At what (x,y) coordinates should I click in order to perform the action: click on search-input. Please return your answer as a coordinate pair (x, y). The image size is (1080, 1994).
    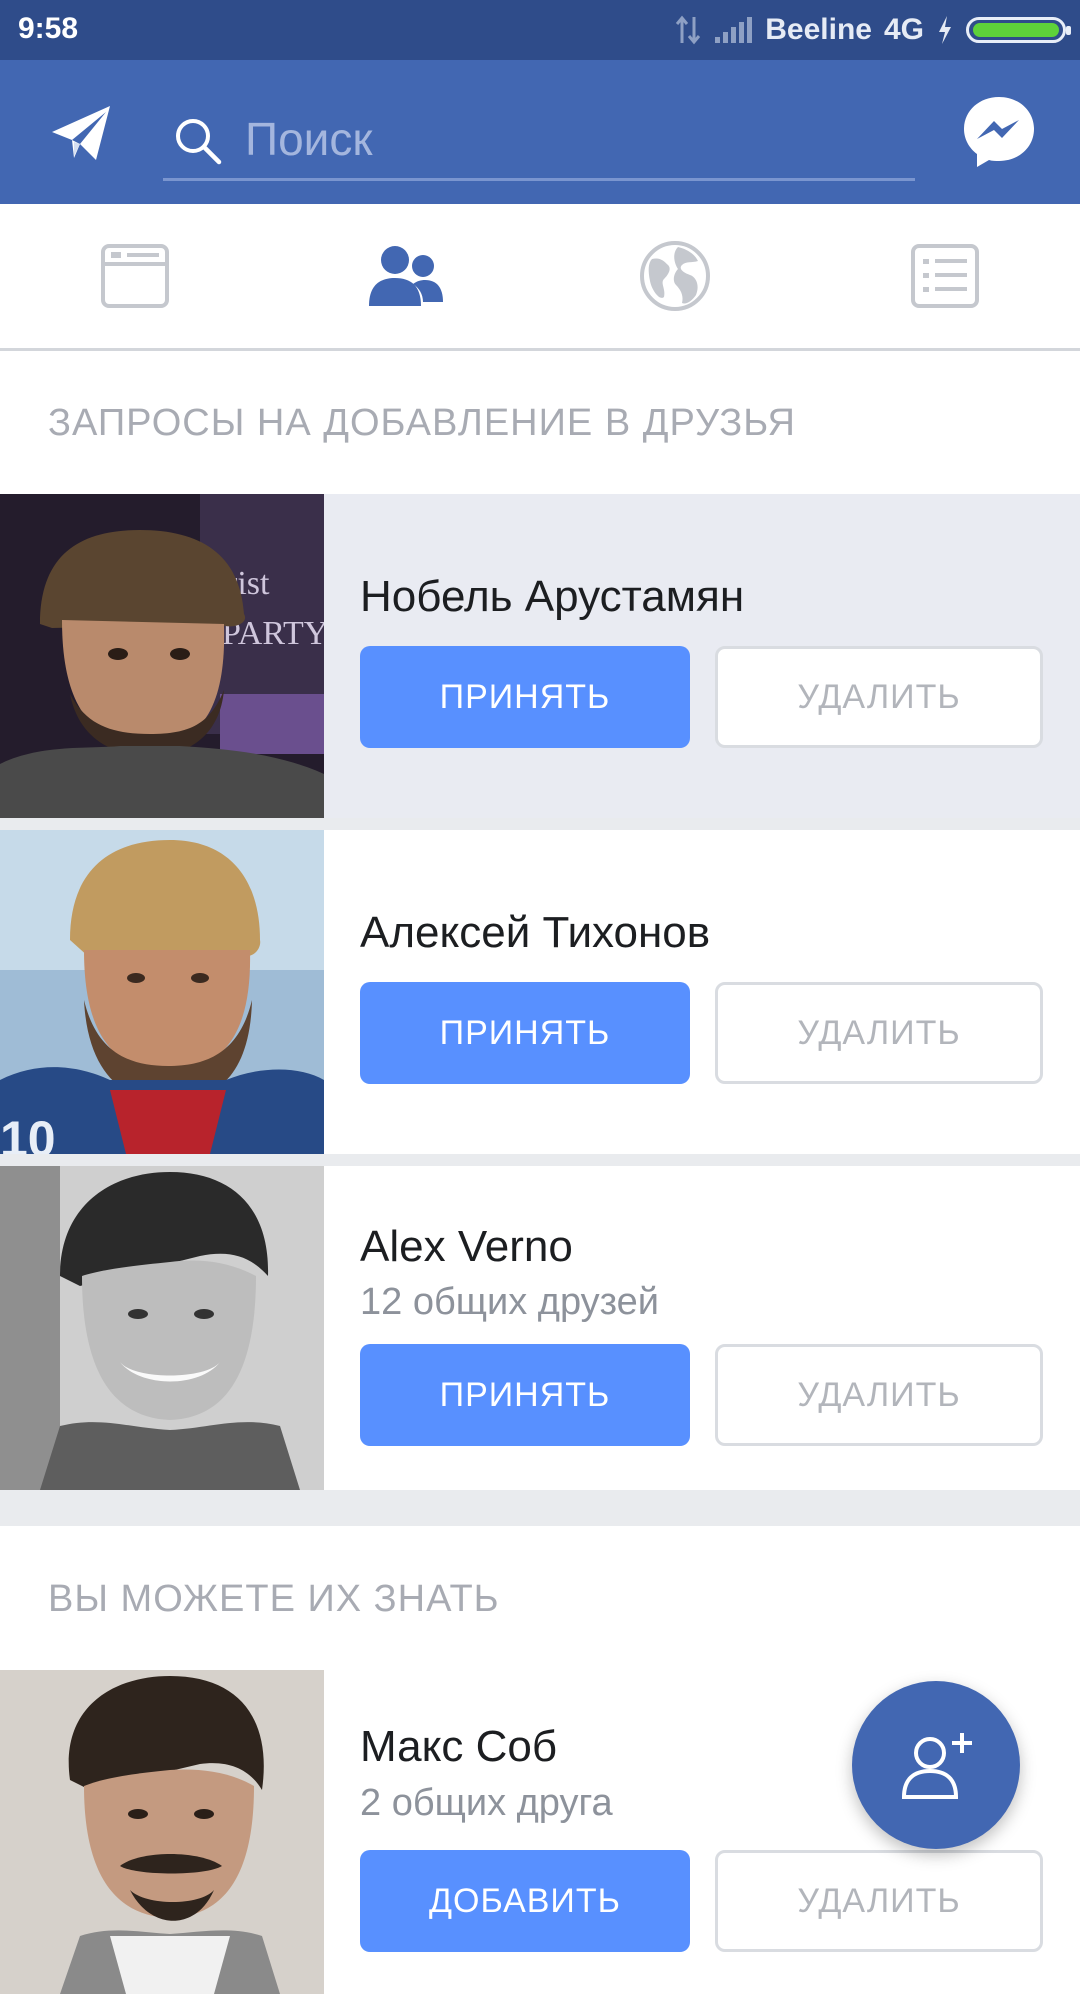
    Looking at the image, I should click on (570, 139).